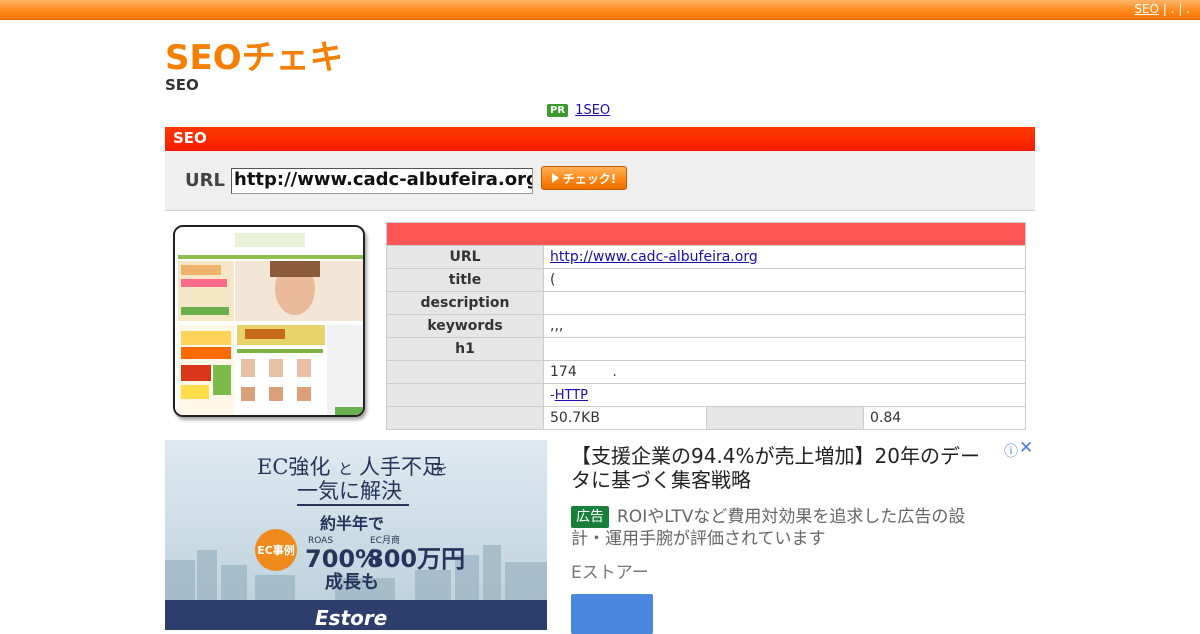 This screenshot has height=634, width=1200. I want to click on ad-image-heading-1b: と, so click(345, 469).